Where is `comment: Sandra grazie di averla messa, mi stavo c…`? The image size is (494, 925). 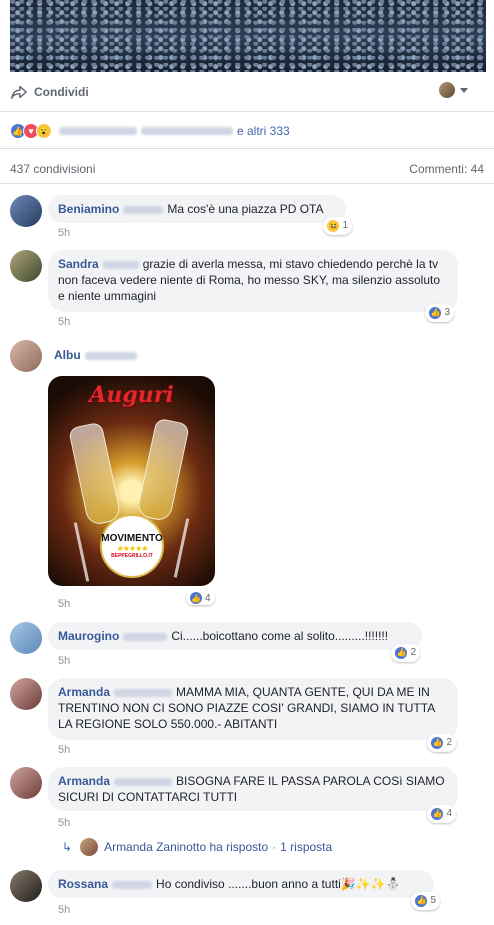
comment: Sandra grazie di averla messa, mi stavo c… is located at coordinates (234, 286).